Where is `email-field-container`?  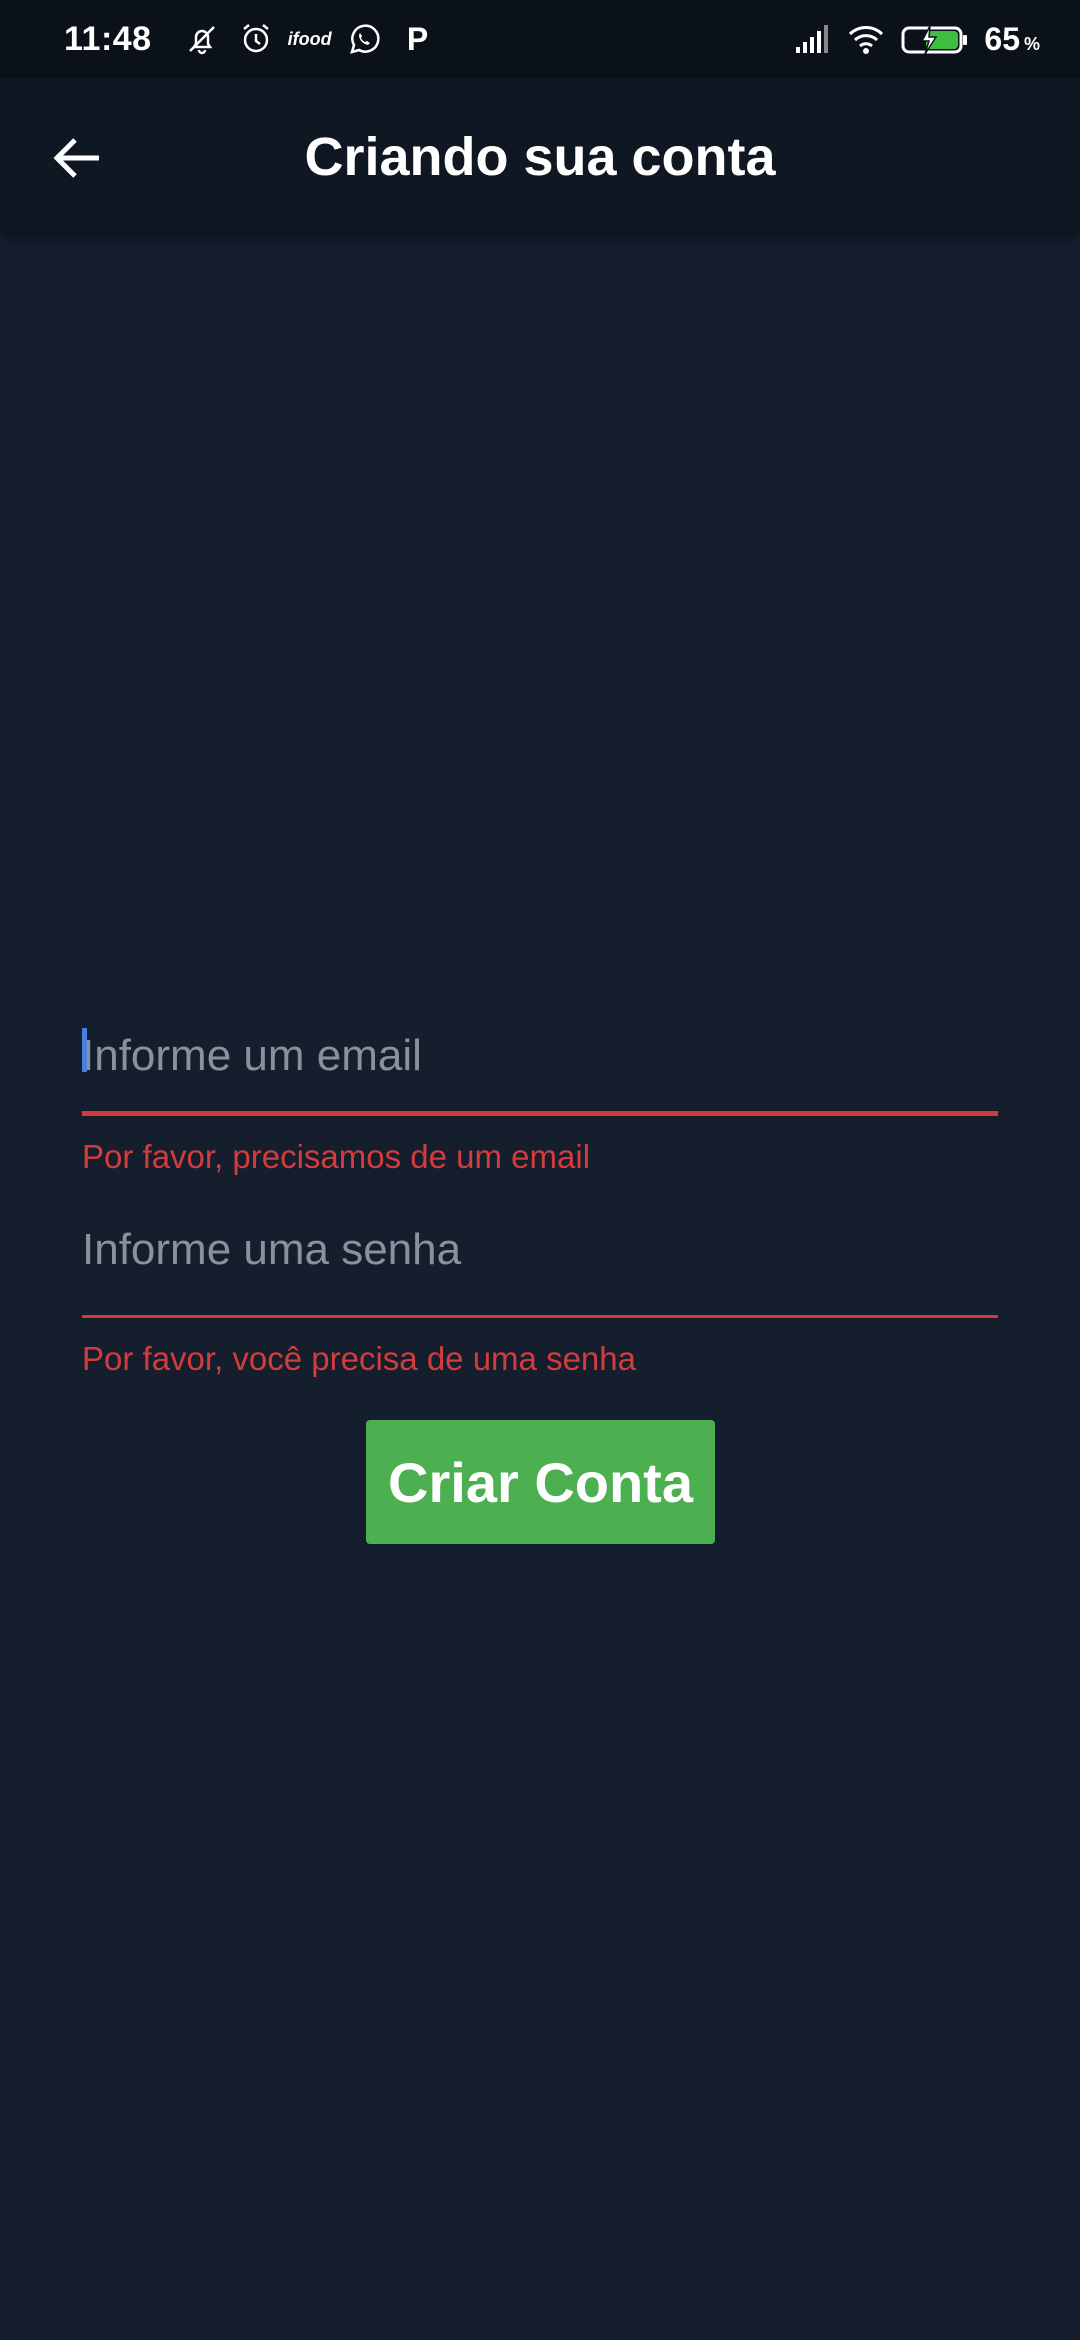
email-field-container is located at coordinates (540, 1048).